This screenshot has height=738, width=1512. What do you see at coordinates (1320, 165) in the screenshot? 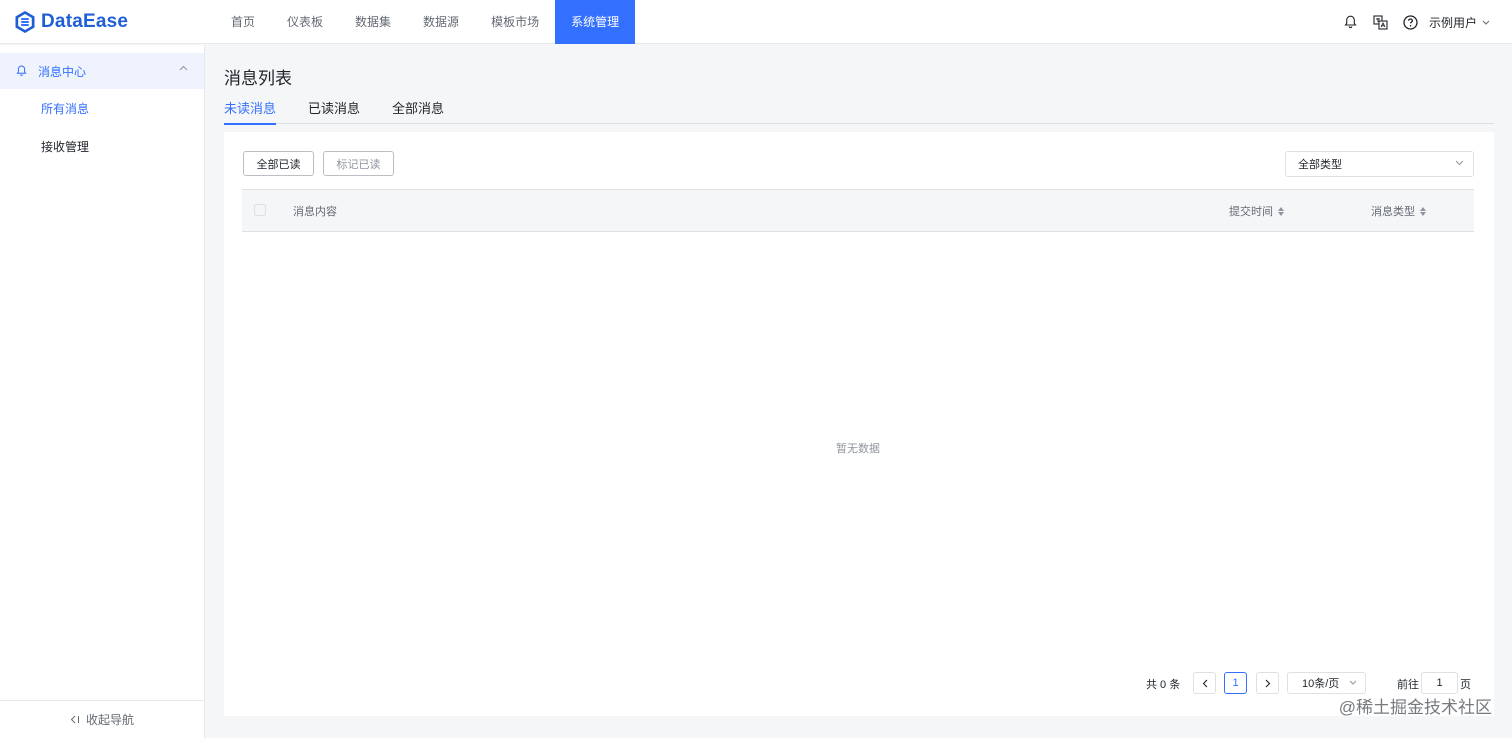
I see `message-type-select-value: 全部类型` at bounding box center [1320, 165].